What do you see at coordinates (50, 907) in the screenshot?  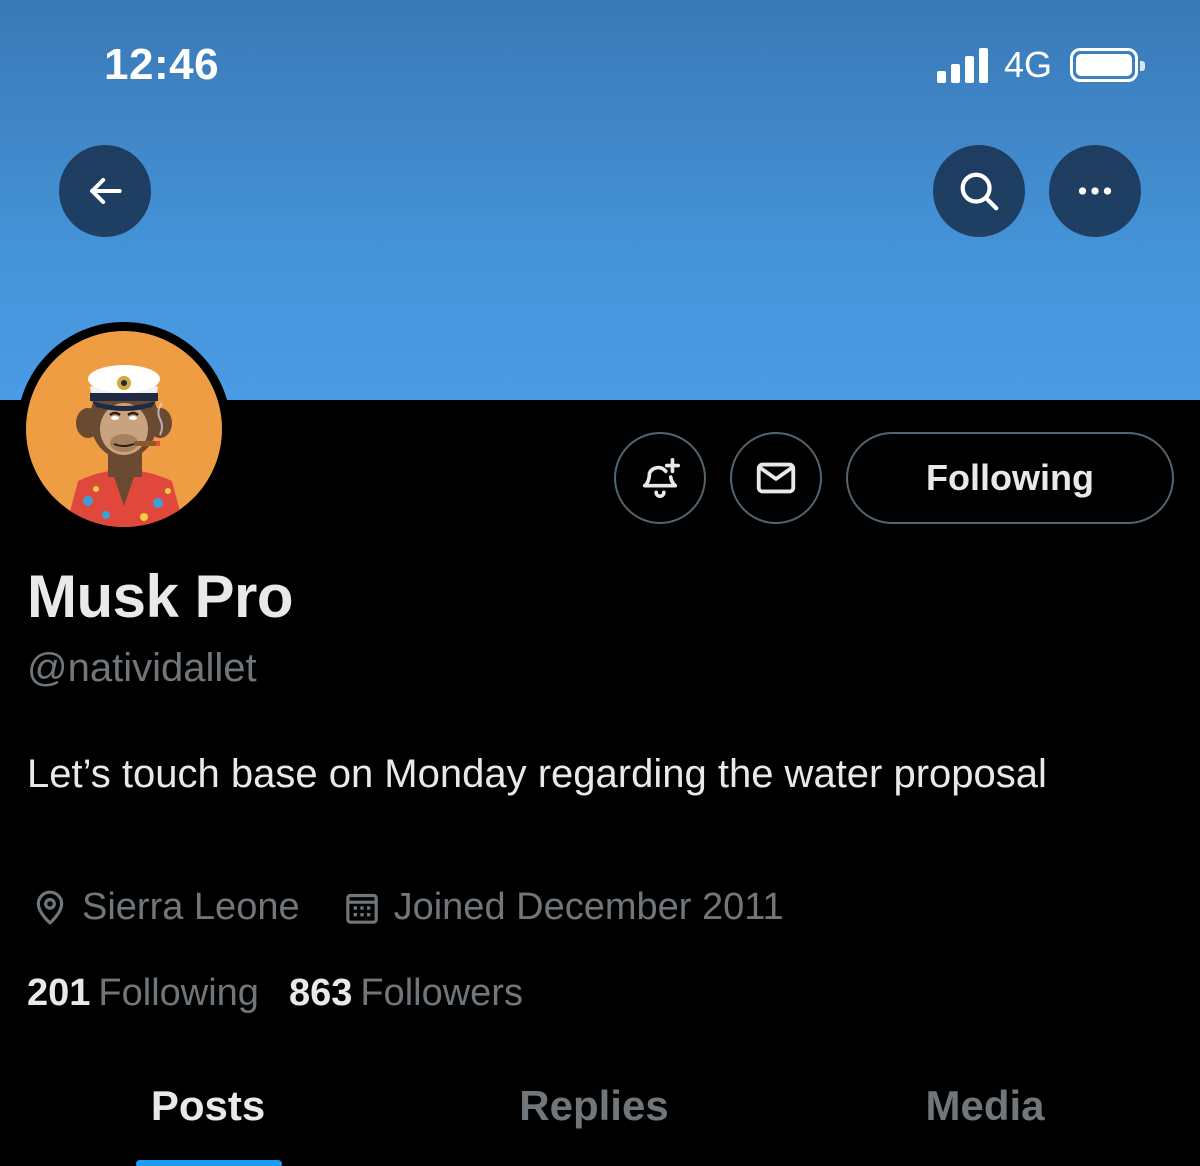 I see `location-pin-icon` at bounding box center [50, 907].